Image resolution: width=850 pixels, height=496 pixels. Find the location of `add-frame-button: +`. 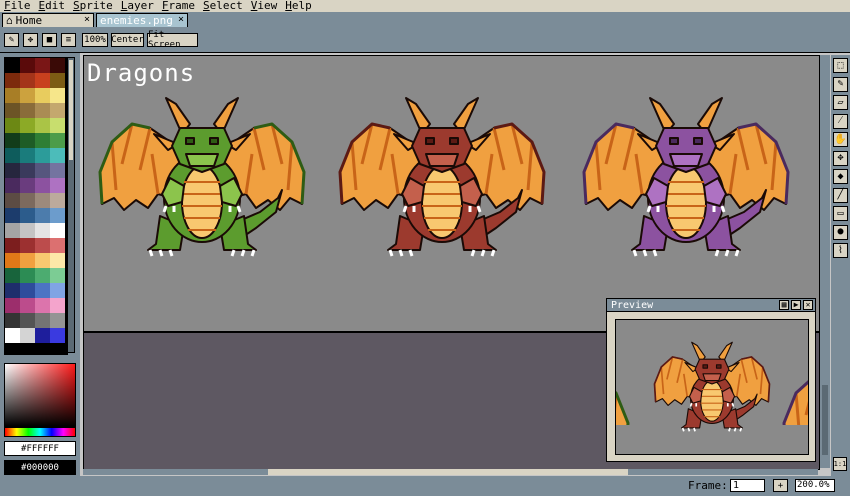

add-frame-button: + is located at coordinates (780, 485).